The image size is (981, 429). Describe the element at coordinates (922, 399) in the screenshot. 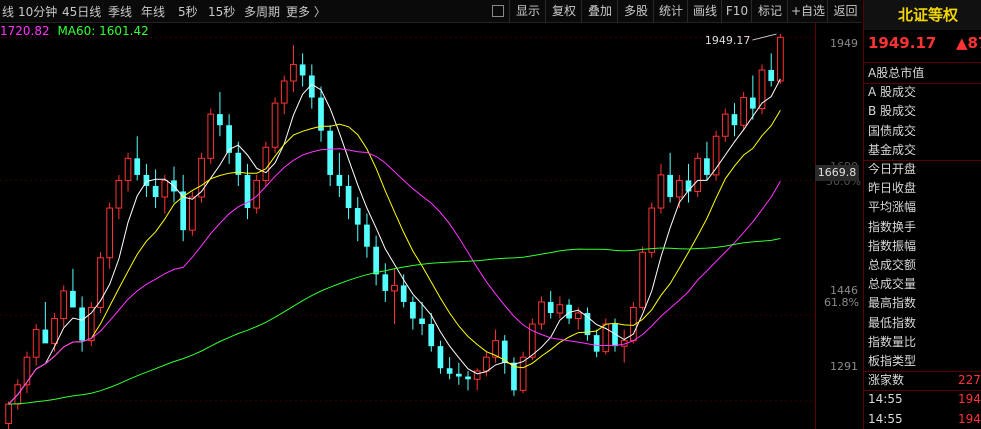

I see `panel-row: 14:55 1945` at that location.